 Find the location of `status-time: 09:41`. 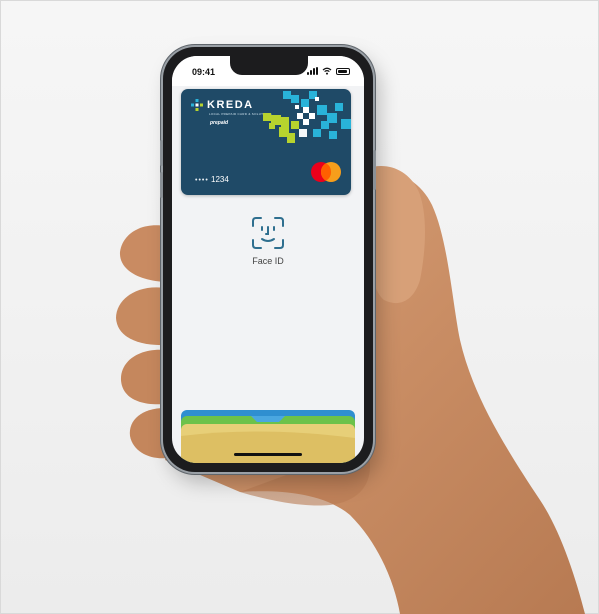

status-time: 09:41 is located at coordinates (204, 72).